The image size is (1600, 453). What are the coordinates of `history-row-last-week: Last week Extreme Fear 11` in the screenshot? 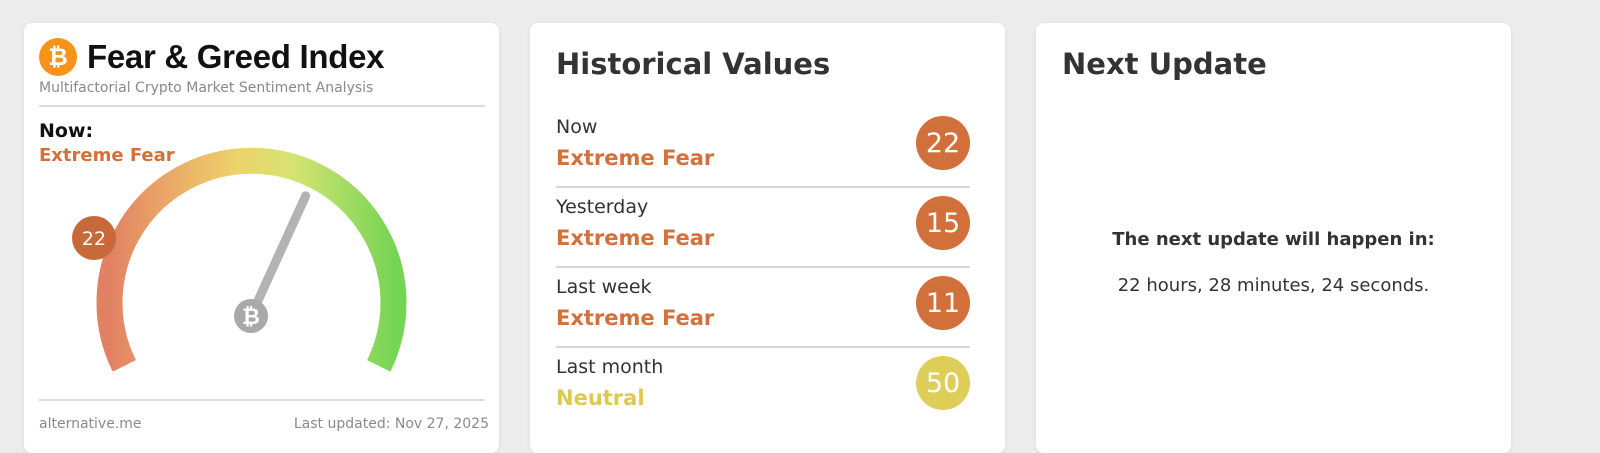 It's located at (763, 305).